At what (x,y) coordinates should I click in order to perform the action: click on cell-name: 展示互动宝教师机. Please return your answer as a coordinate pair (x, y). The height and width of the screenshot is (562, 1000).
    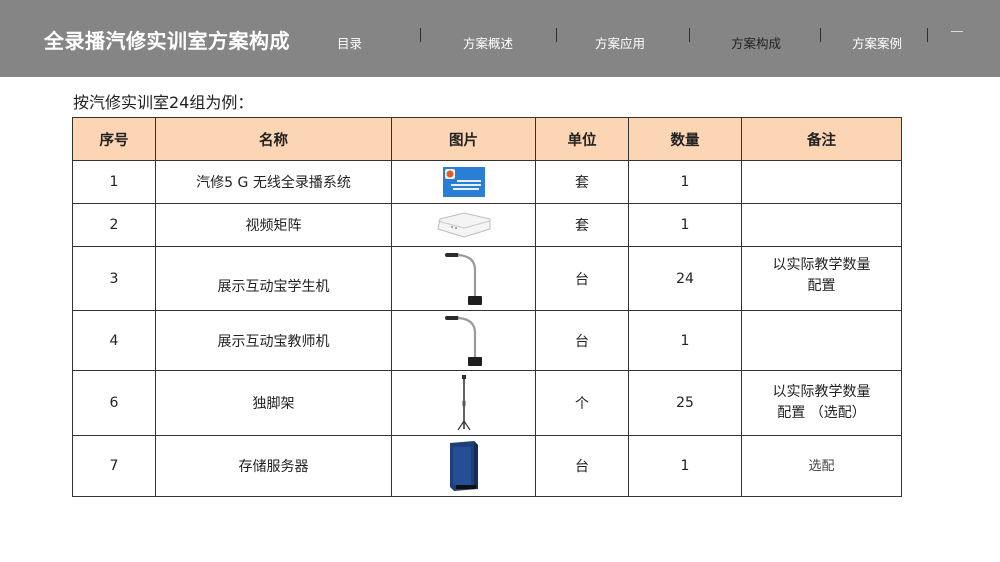
    Looking at the image, I should click on (273, 340).